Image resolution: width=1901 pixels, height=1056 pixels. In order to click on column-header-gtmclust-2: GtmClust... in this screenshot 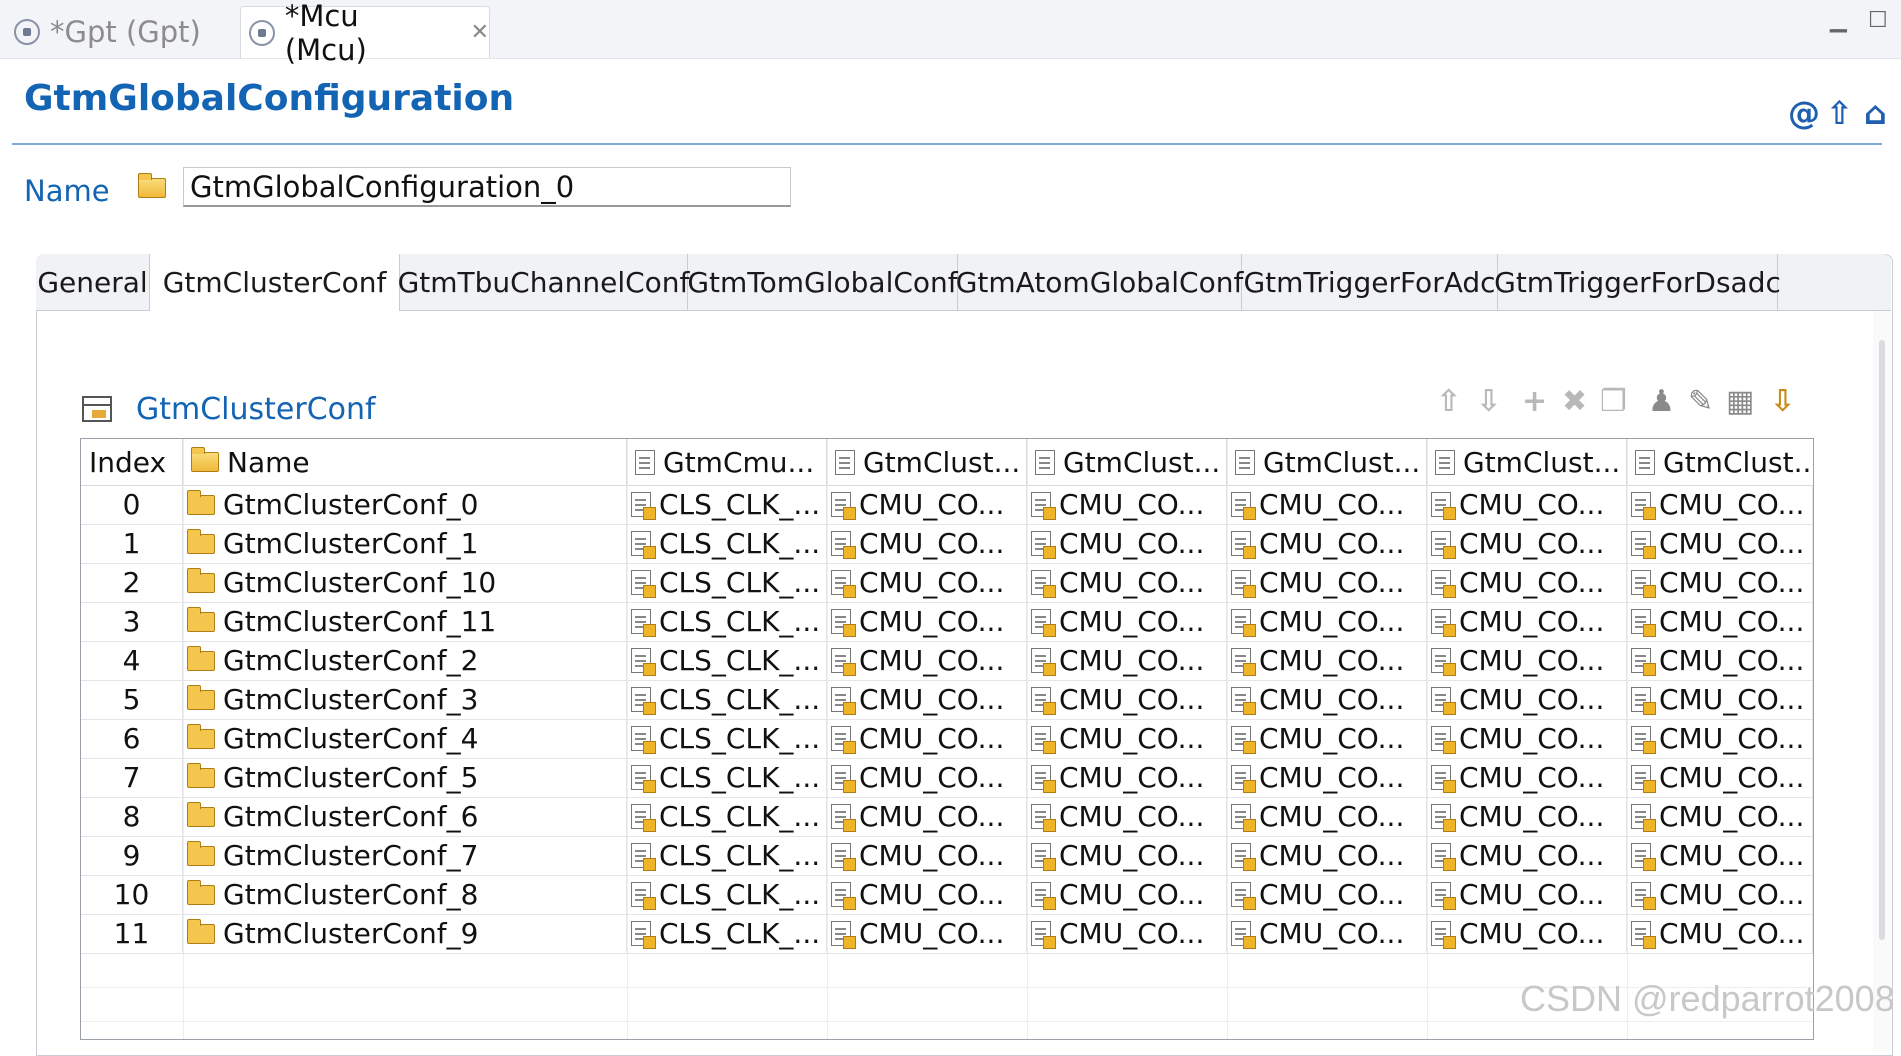, I will do `click(1127, 462)`.